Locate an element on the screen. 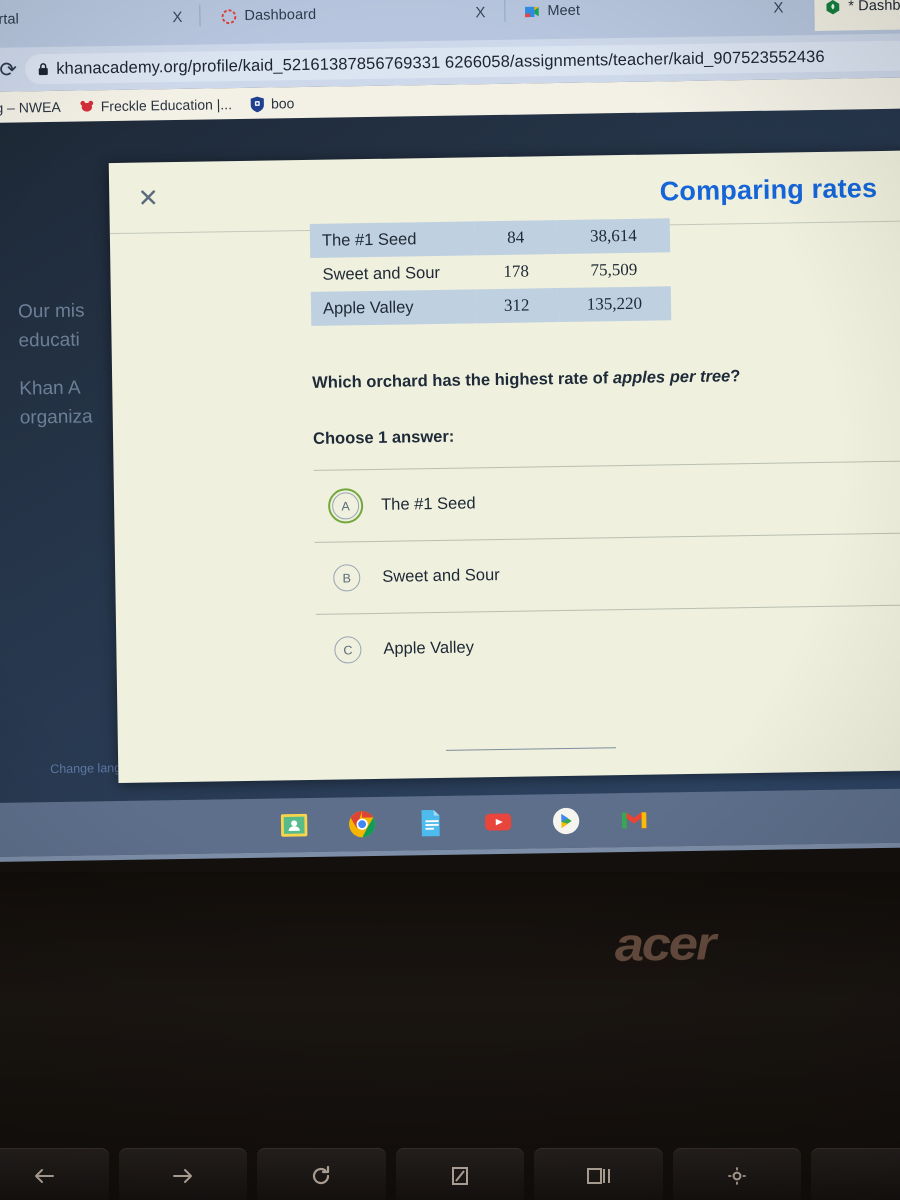  choice-letter-bubble-b: B is located at coordinates (347, 578).